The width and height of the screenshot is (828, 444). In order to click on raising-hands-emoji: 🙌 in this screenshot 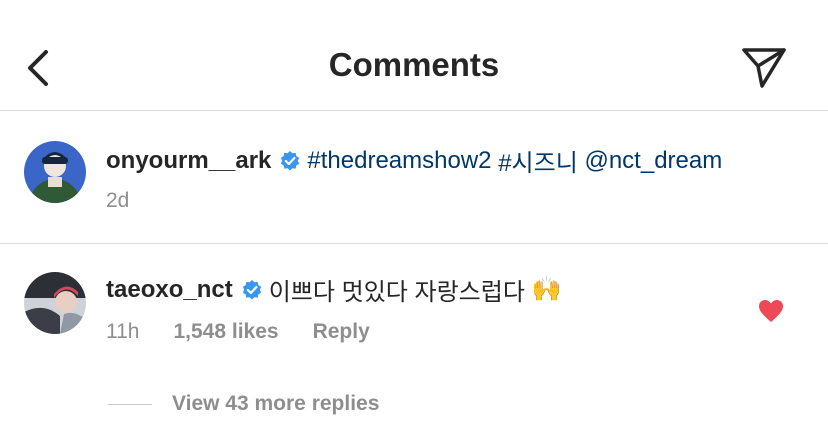, I will do `click(546, 289)`.